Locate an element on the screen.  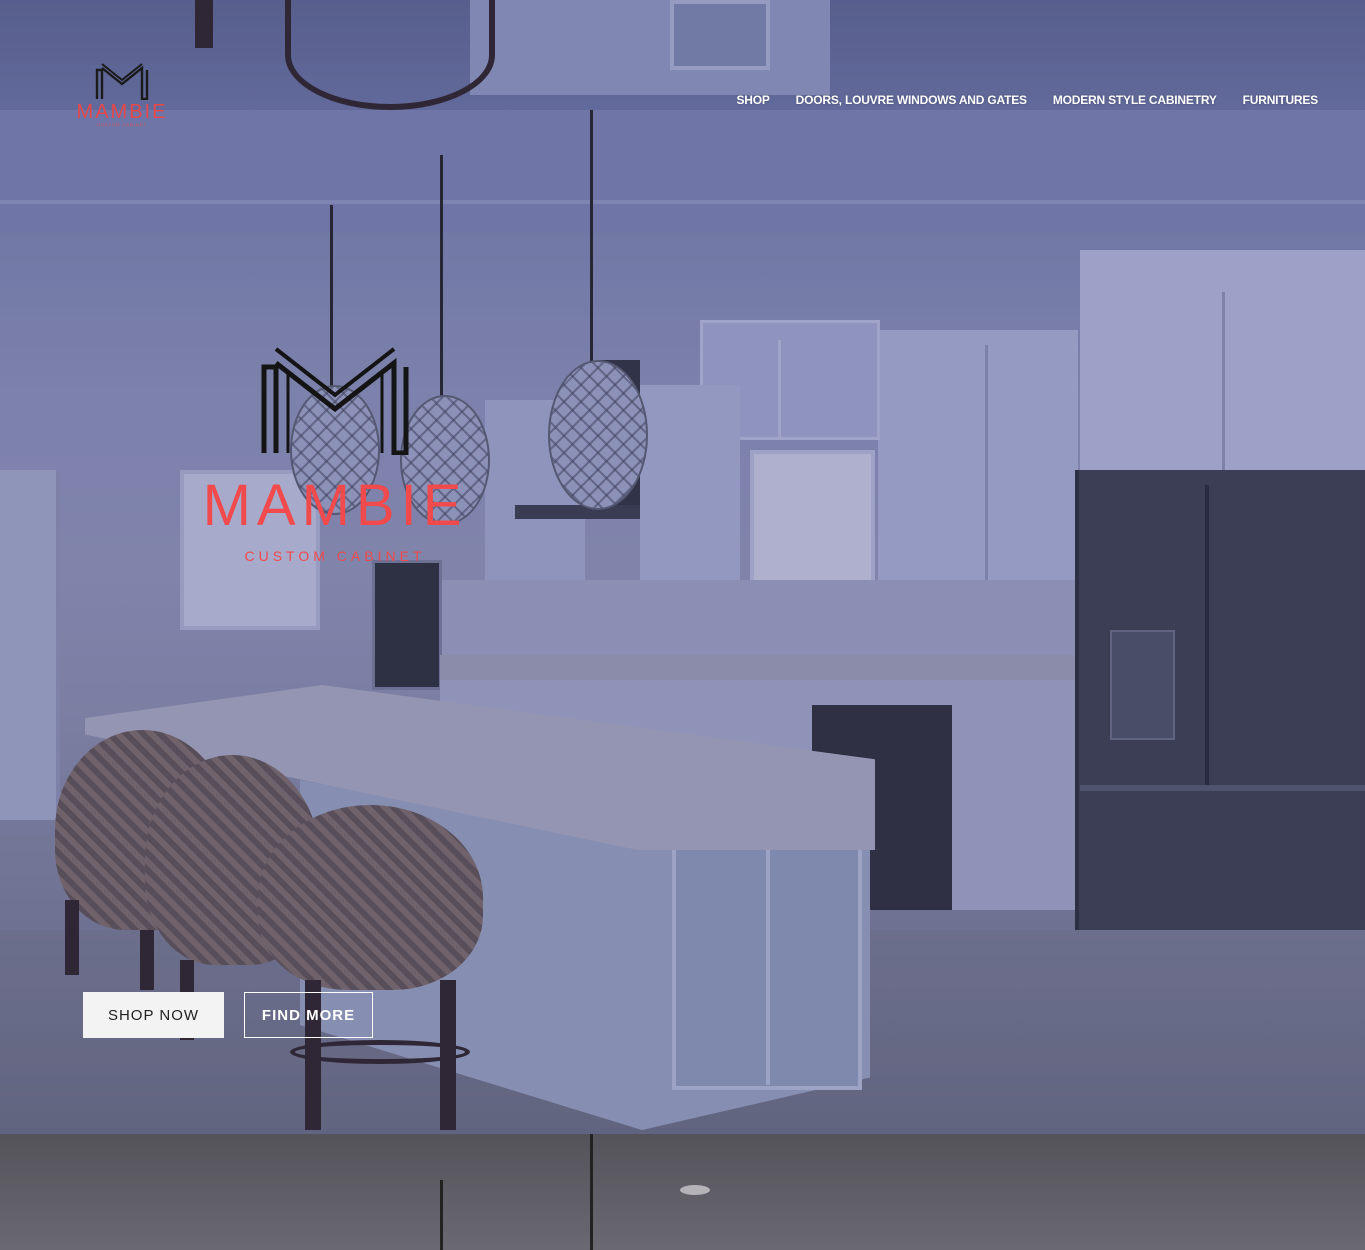
nav-item-doors-louvre-windows-gates: DOORS, LOUVRE WINDOWS AND GATES is located at coordinates (911, 100).